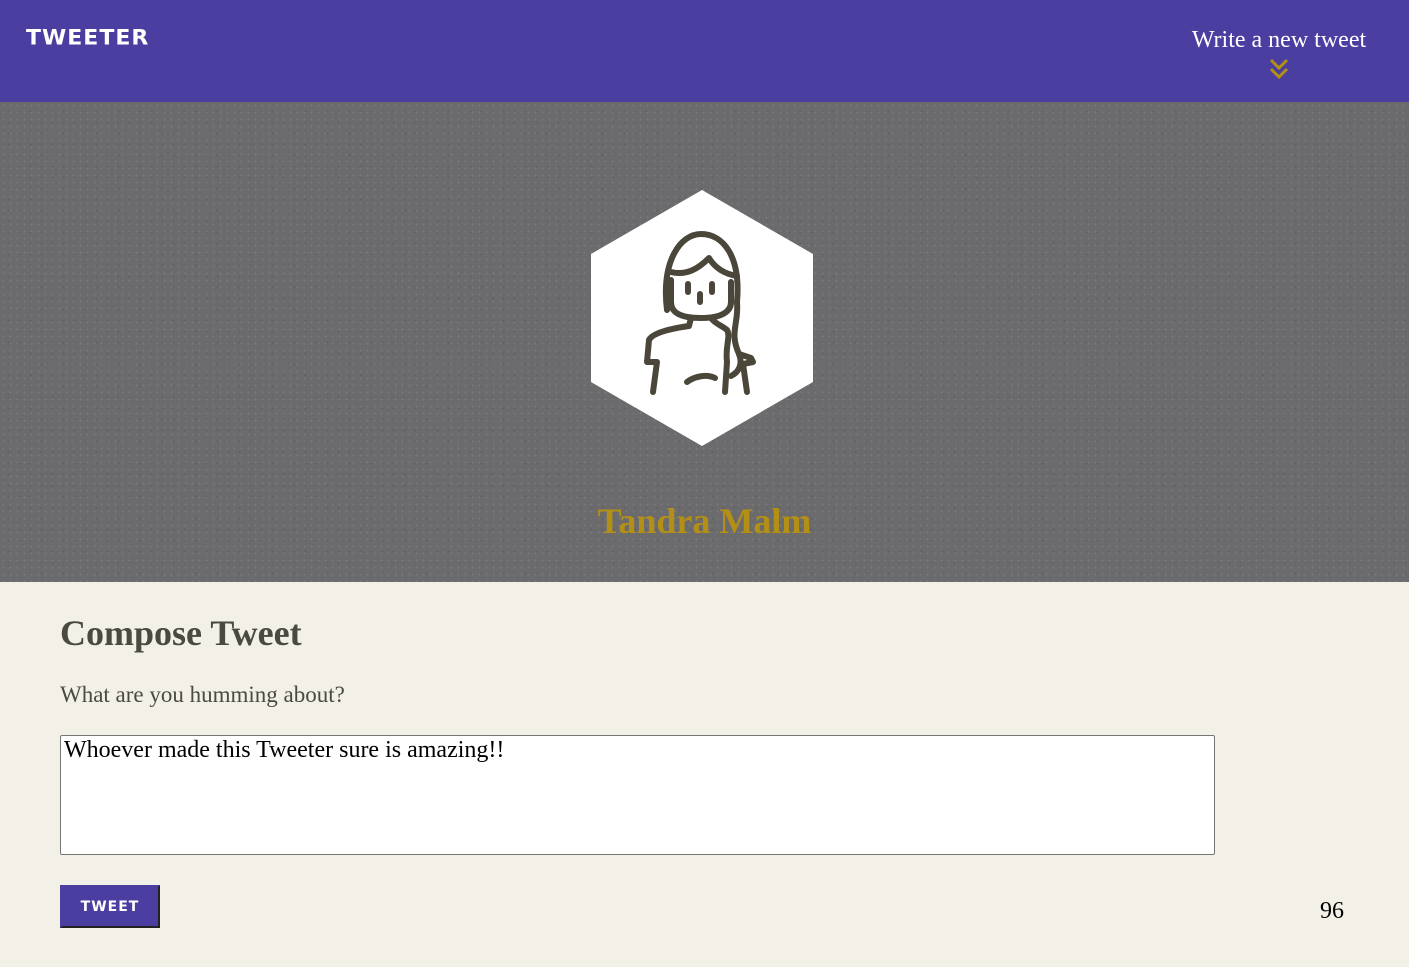 The height and width of the screenshot is (967, 1409). What do you see at coordinates (87, 39) in the screenshot?
I see `app-logo: TWEETER` at bounding box center [87, 39].